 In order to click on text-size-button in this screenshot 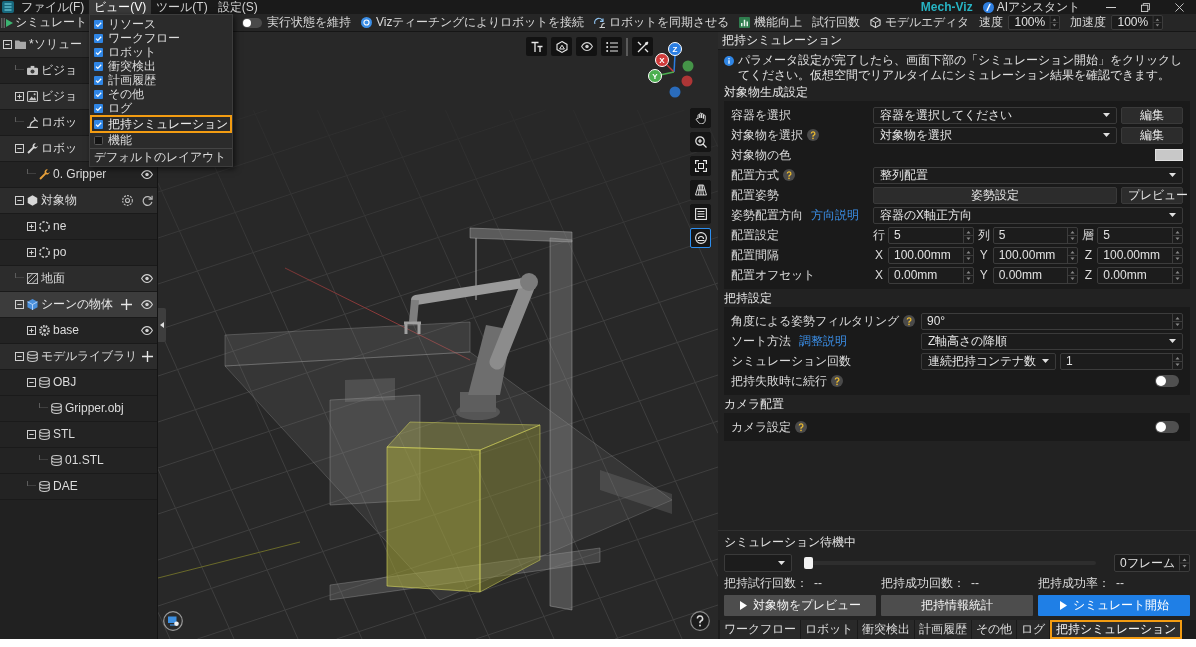, I will do `click(536, 46)`.